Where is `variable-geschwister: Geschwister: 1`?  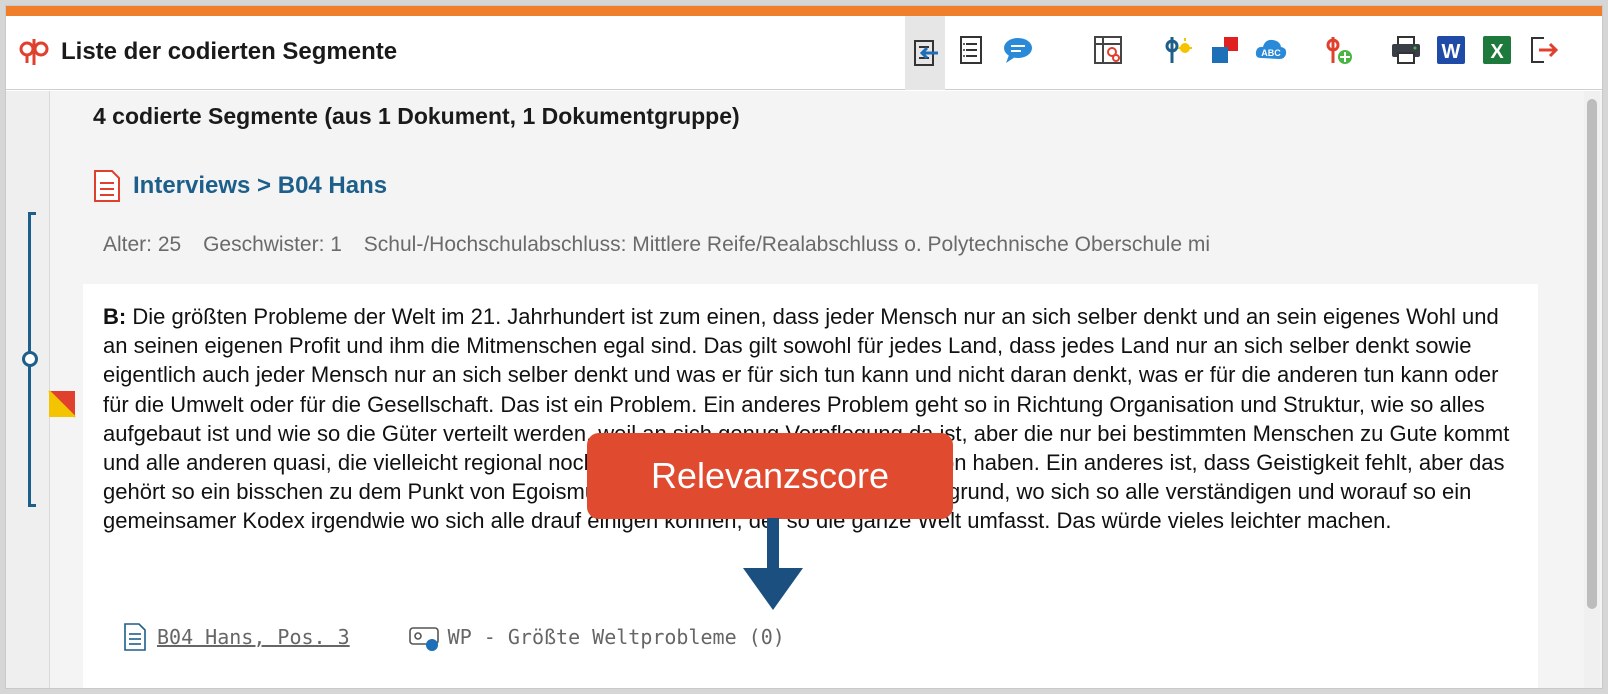
variable-geschwister: Geschwister: 1 is located at coordinates (272, 244).